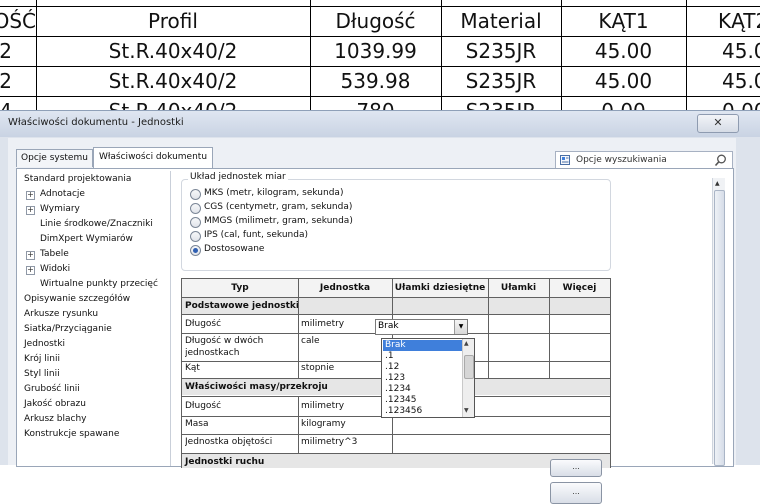 The image size is (760, 504). Describe the element at coordinates (501, 21) in the screenshot. I see `bom-header-cell: Material` at that location.